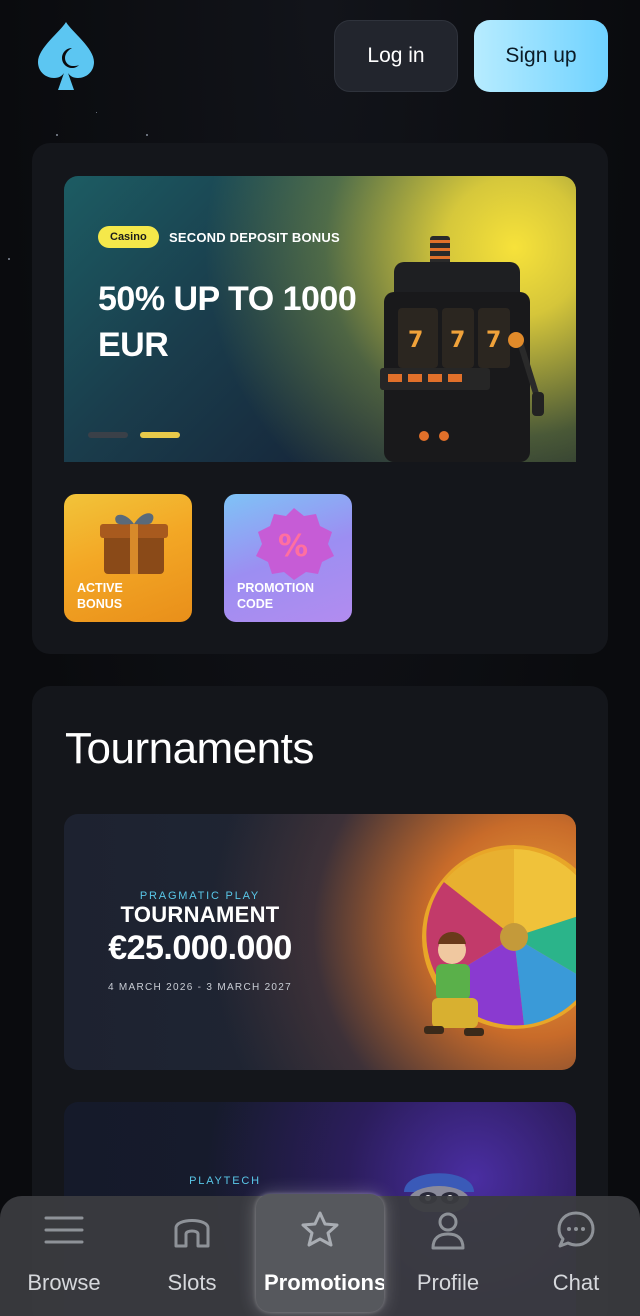 The width and height of the screenshot is (640, 1316). Describe the element at coordinates (160, 435) in the screenshot. I see `carousel-dot-active` at that location.